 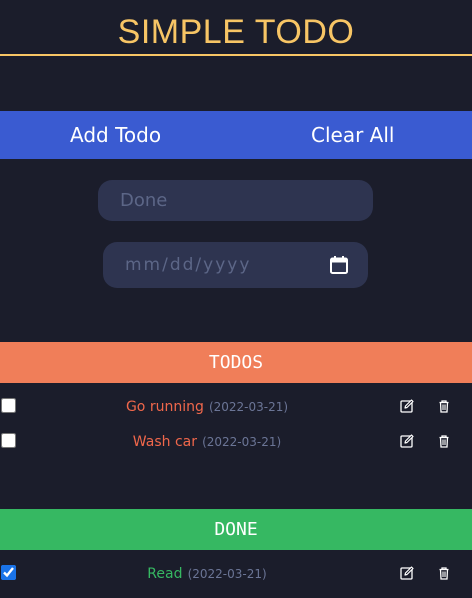 What do you see at coordinates (227, 574) in the screenshot?
I see `done-date: (2022-03-21)` at bounding box center [227, 574].